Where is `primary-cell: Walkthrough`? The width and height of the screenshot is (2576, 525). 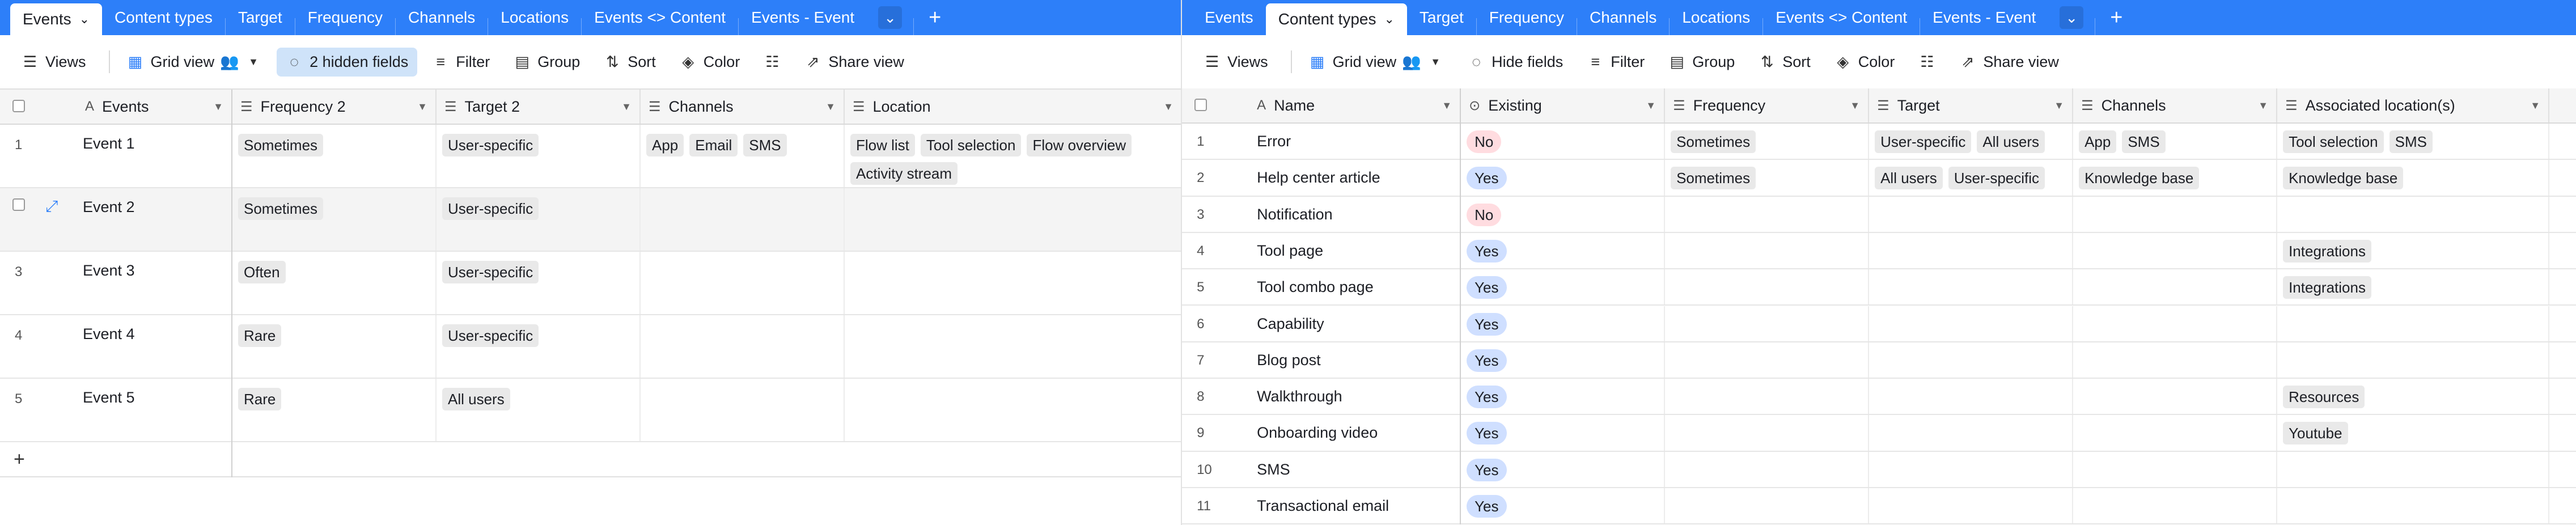 primary-cell: Walkthrough is located at coordinates (1355, 396).